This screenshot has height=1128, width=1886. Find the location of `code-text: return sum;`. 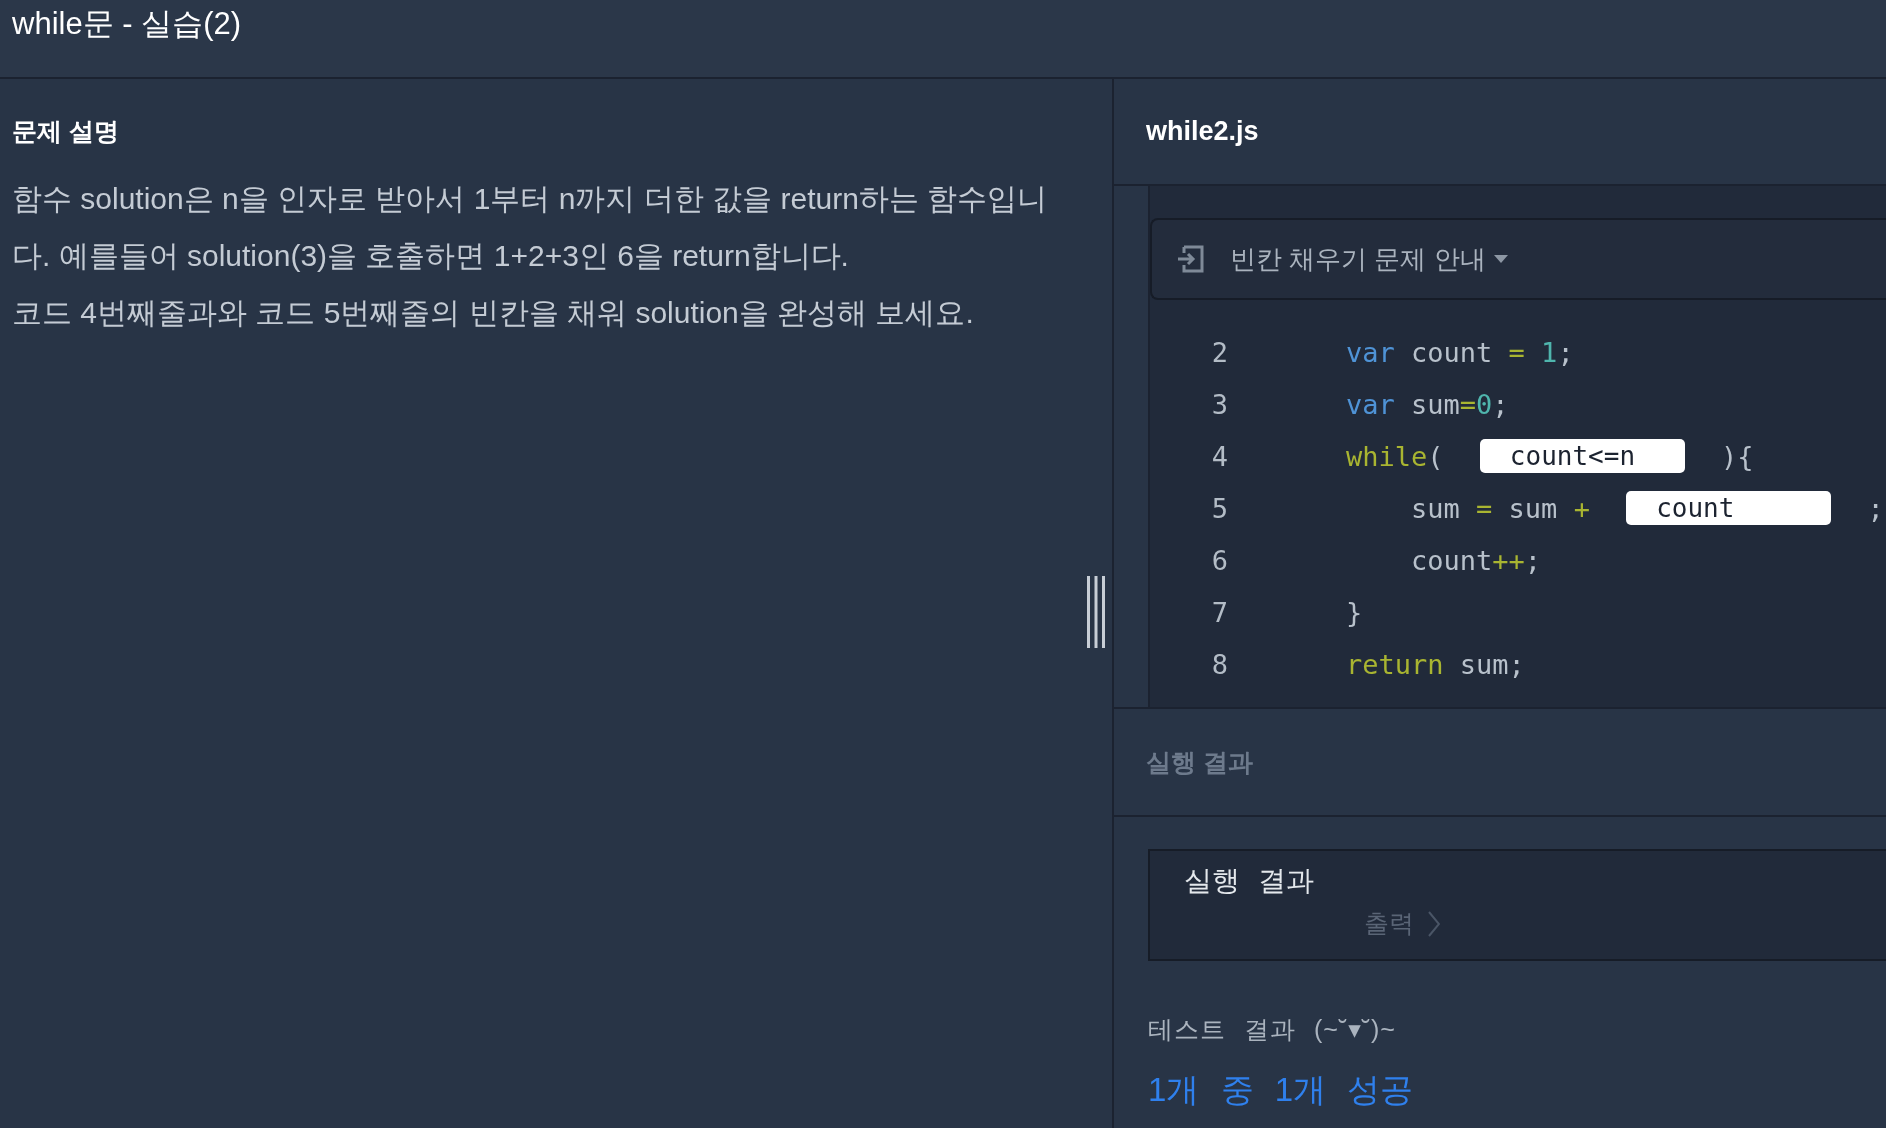

code-text: return sum; is located at coordinates (1435, 664).